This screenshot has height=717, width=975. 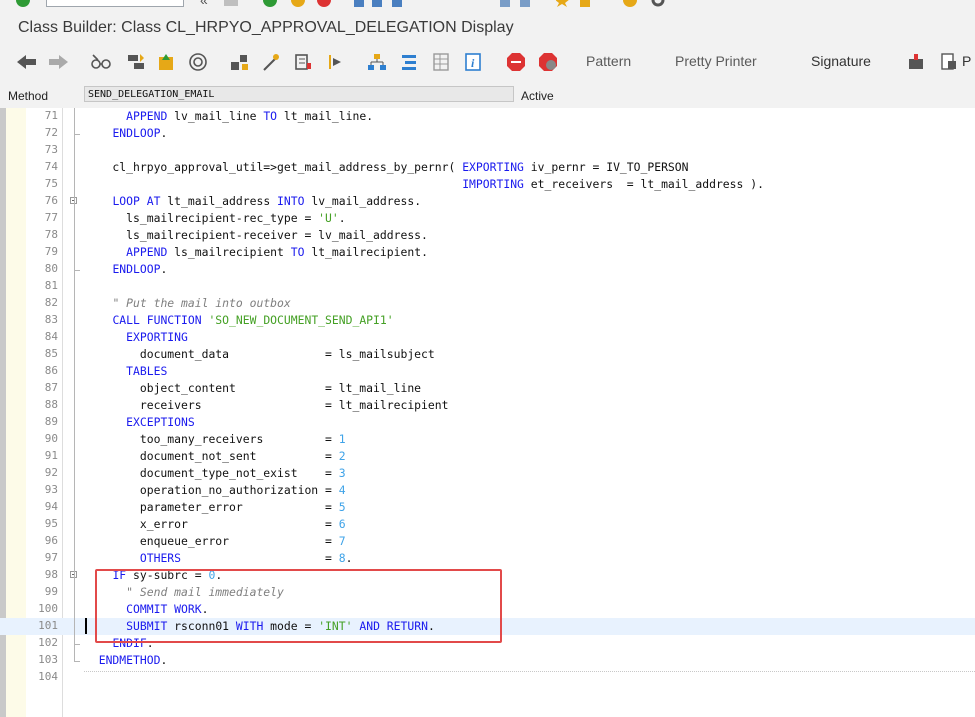 I want to click on document-icon, so click(x=949, y=62).